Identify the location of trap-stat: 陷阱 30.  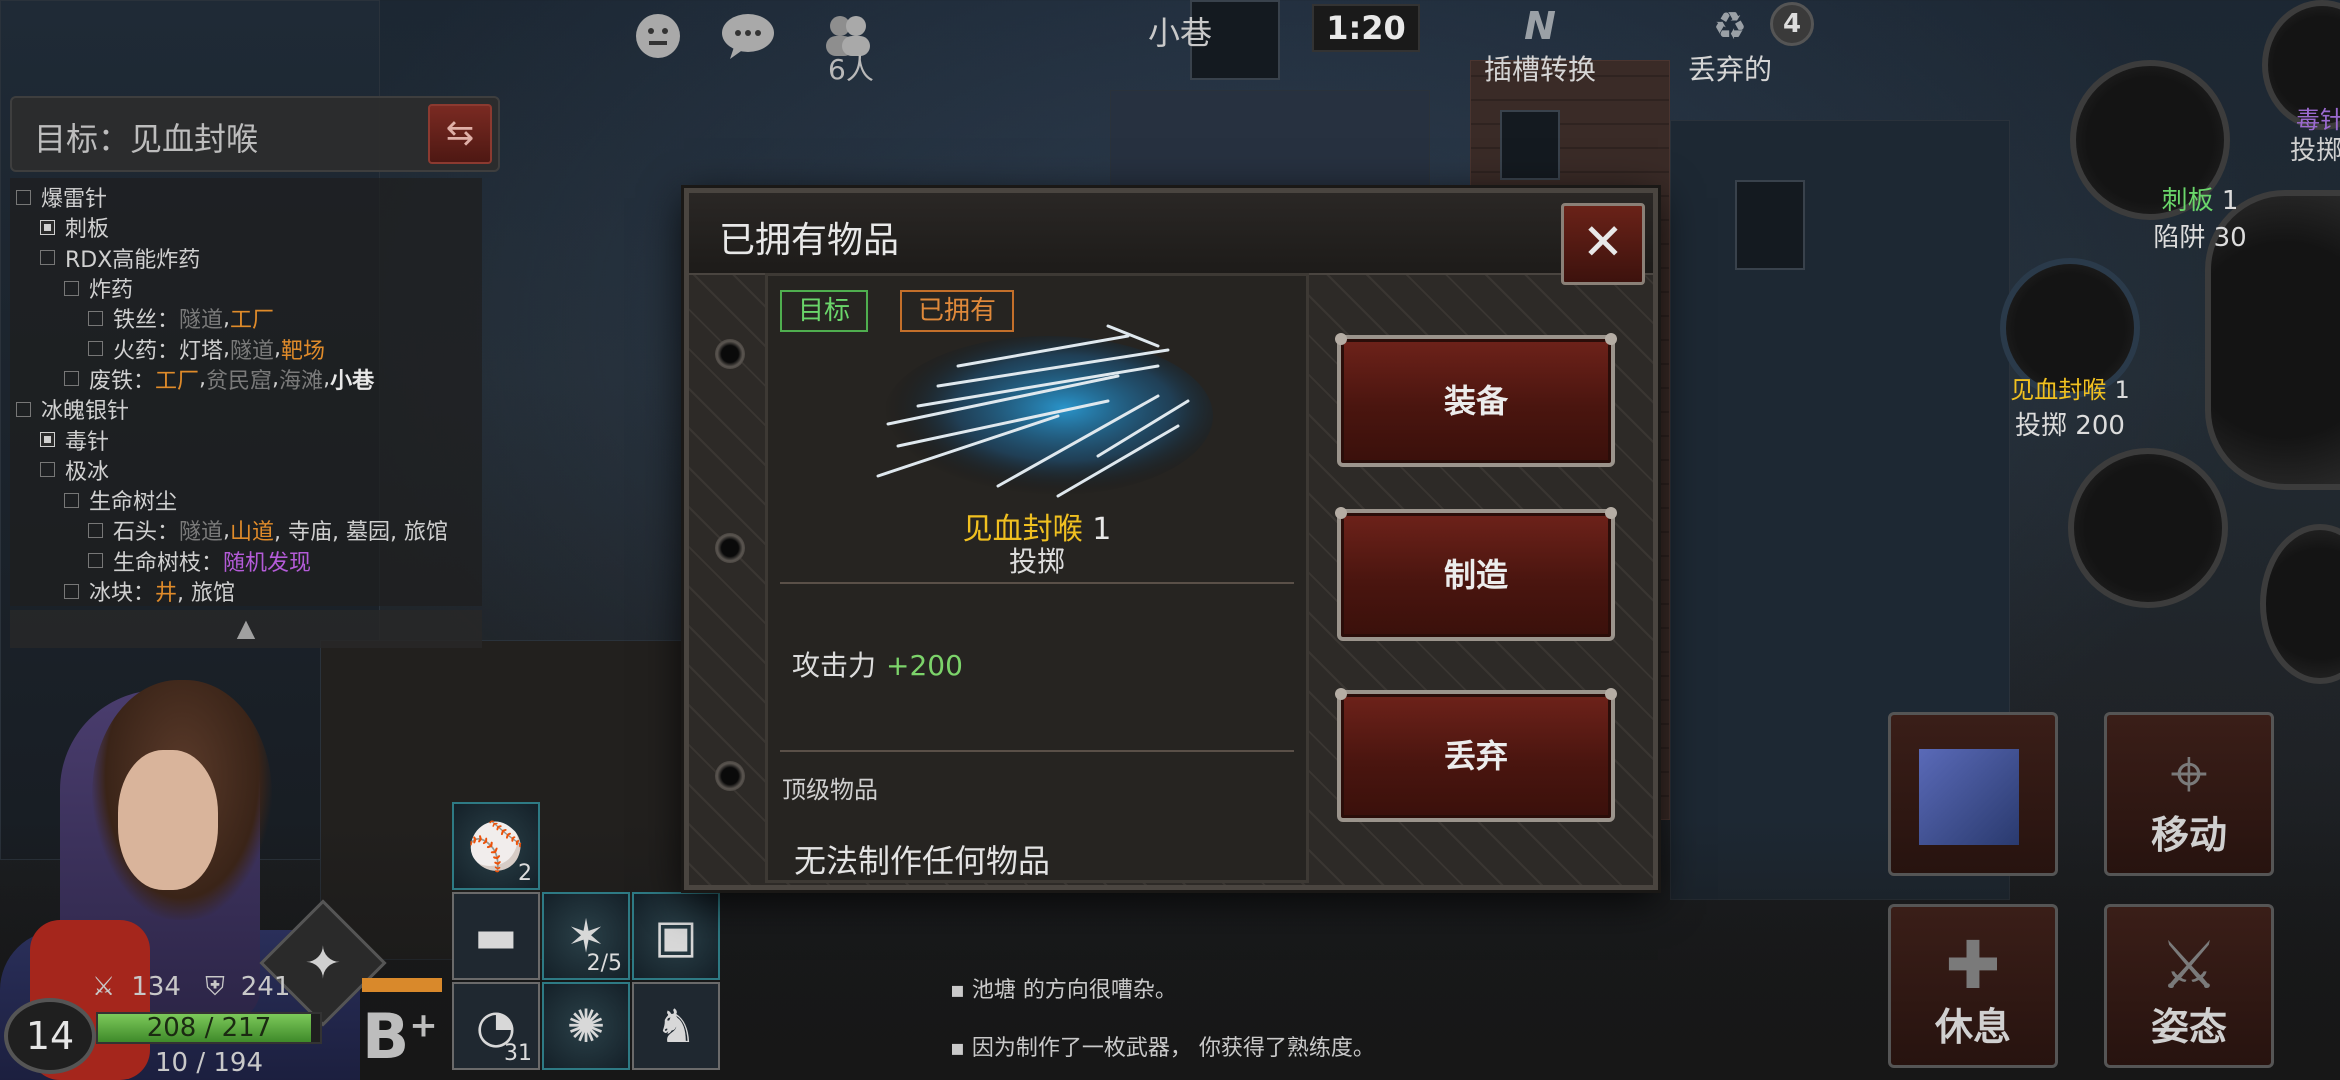
(2200, 238).